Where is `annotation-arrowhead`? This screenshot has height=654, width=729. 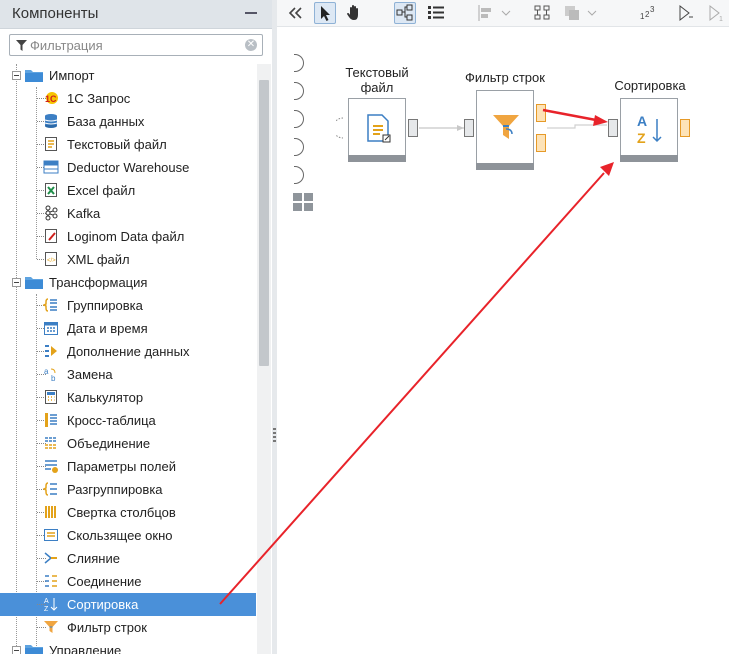
annotation-arrowhead is located at coordinates (600, 120).